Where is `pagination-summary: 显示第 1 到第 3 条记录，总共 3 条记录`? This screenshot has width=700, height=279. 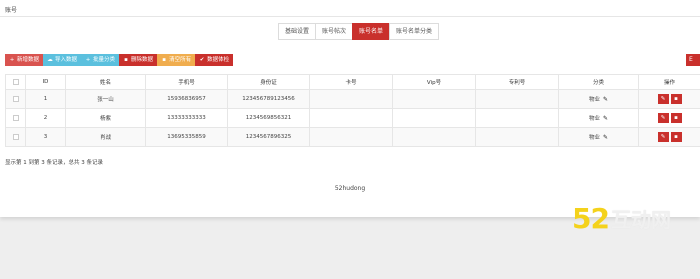 pagination-summary: 显示第 1 到第 3 条记录，总共 3 条记录 is located at coordinates (54, 163).